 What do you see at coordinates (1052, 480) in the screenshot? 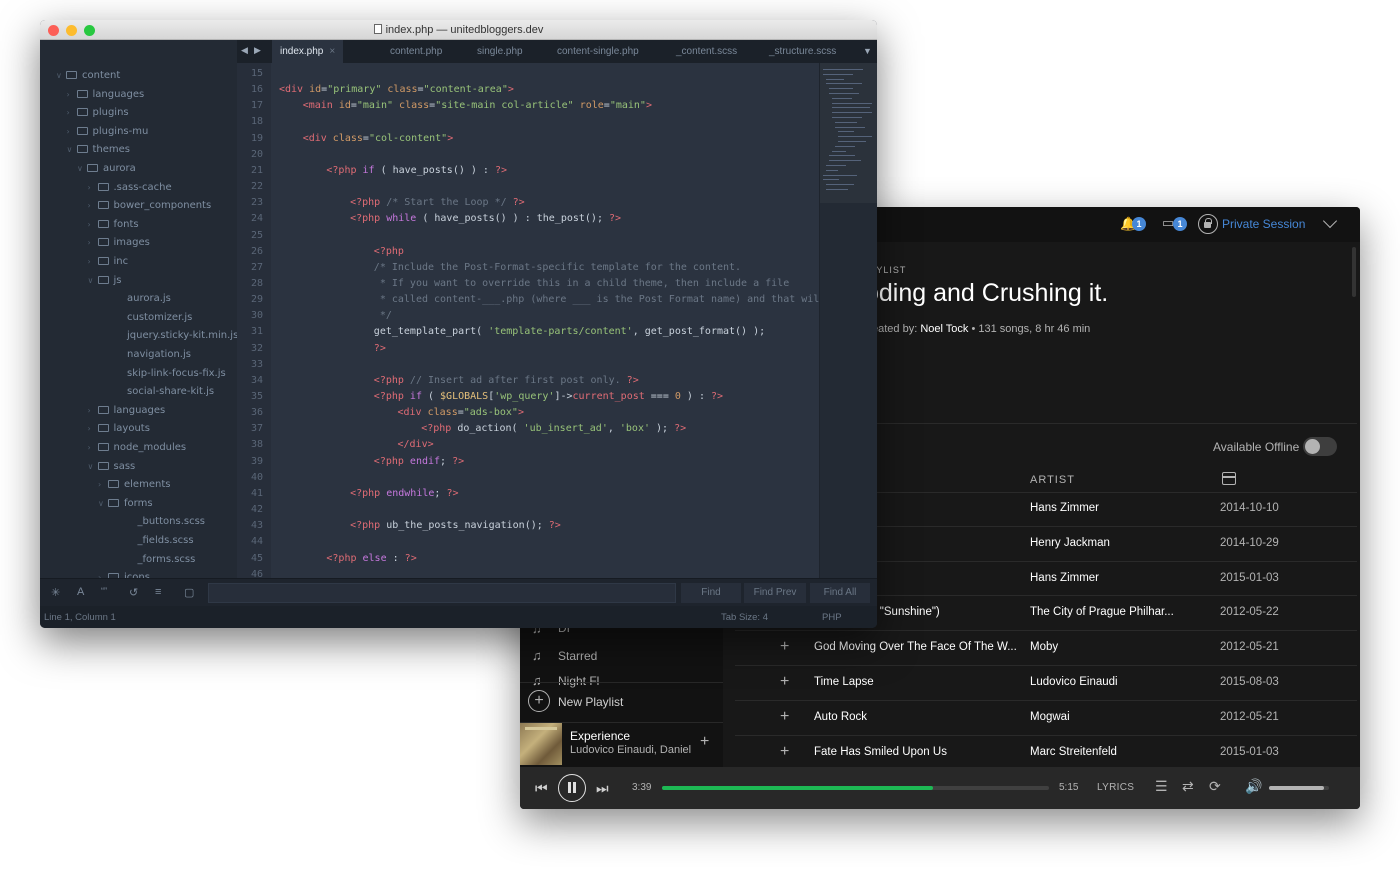
I see `column-artist: ARTIST` at bounding box center [1052, 480].